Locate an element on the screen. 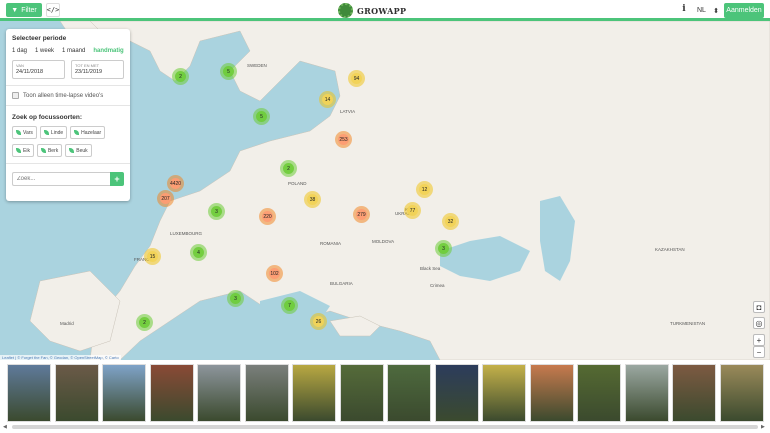  cluster-count: 7 is located at coordinates (289, 305).